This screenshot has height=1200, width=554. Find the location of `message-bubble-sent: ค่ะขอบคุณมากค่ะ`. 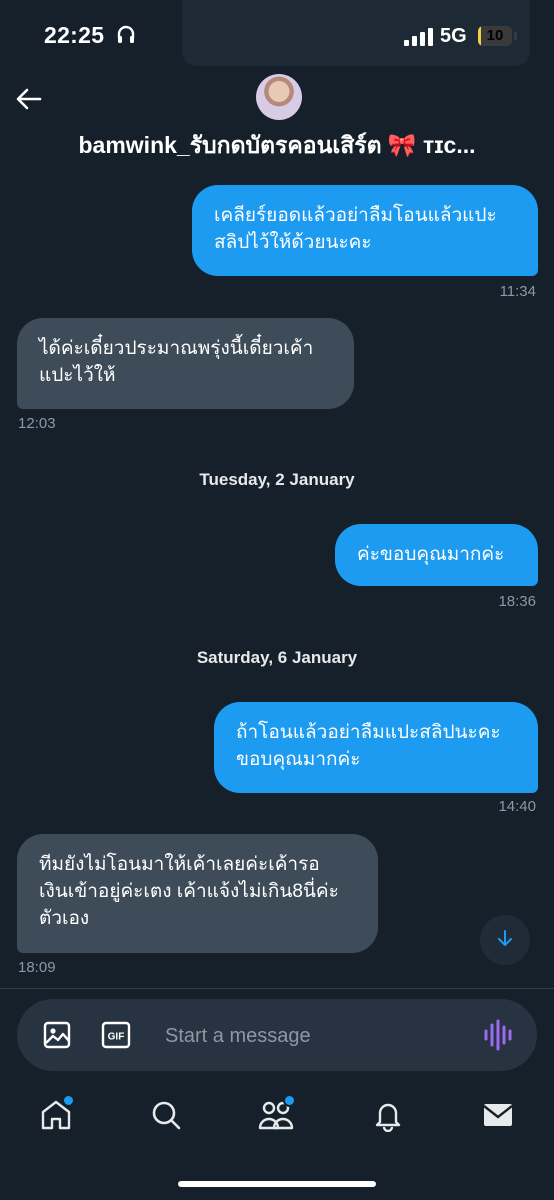

message-bubble-sent: ค่ะขอบคุณมากค่ะ is located at coordinates (436, 555).